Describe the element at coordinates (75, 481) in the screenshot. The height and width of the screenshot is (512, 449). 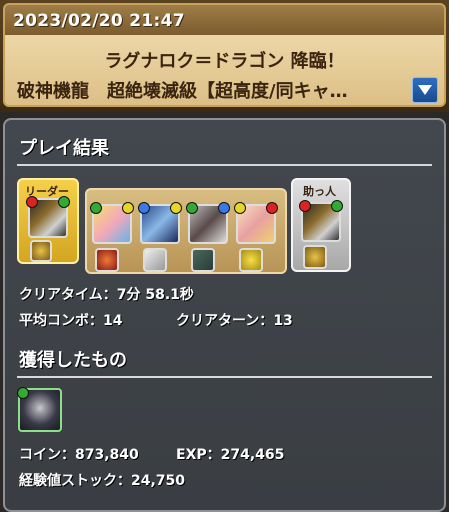
I see `exp-stock-label: 経験値ストック：` at that location.